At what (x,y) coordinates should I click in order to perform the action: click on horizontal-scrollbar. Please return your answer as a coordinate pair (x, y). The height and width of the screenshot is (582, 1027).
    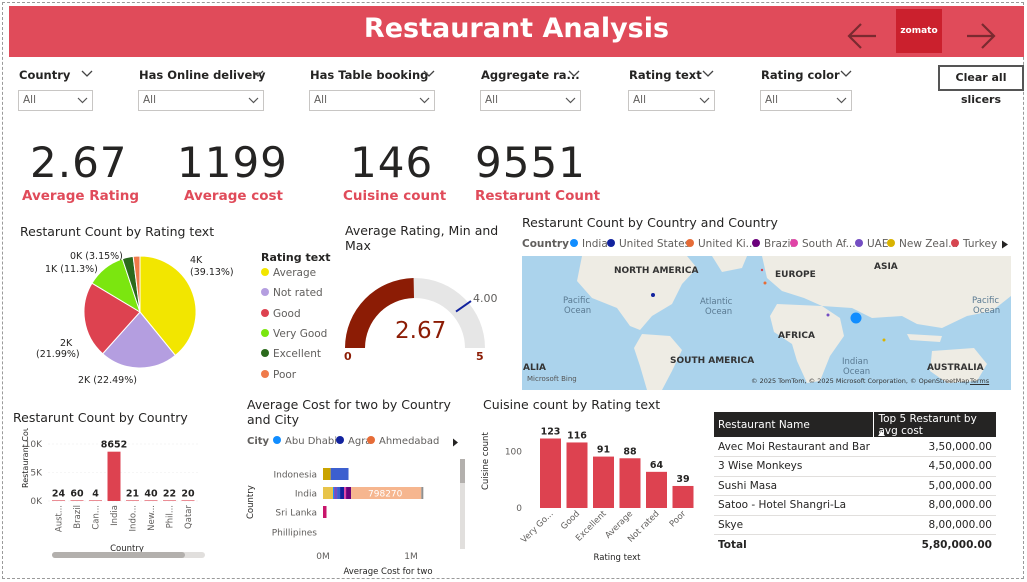
    Looking at the image, I should click on (128, 555).